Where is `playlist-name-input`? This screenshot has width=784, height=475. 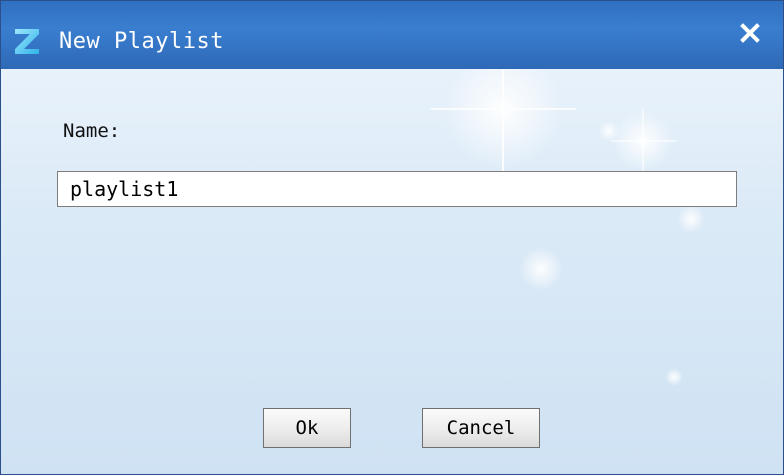 playlist-name-input is located at coordinates (397, 189).